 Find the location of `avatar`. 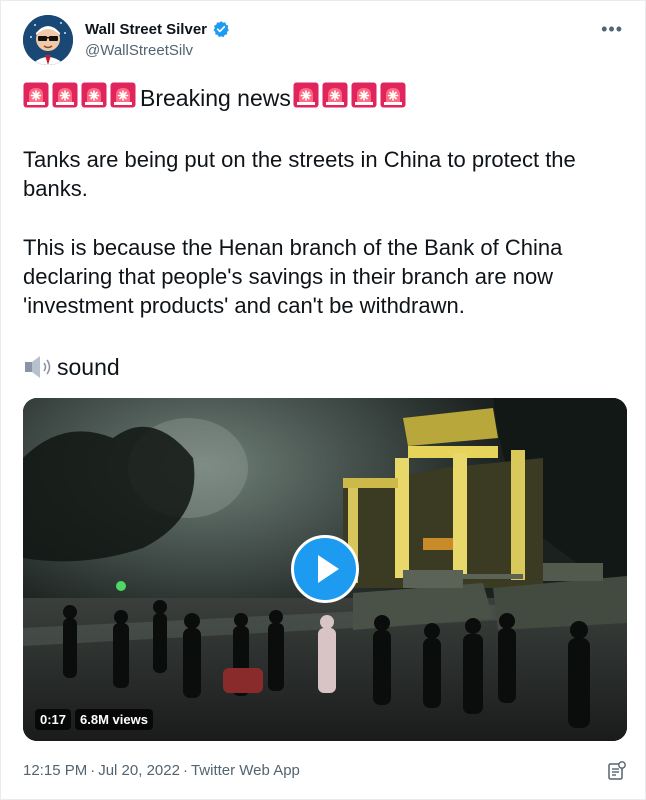

avatar is located at coordinates (48, 40).